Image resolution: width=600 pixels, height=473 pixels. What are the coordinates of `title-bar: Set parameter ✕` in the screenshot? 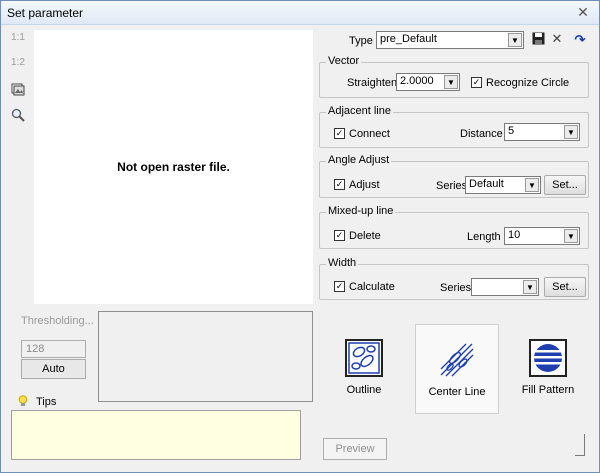 It's located at (300, 13).